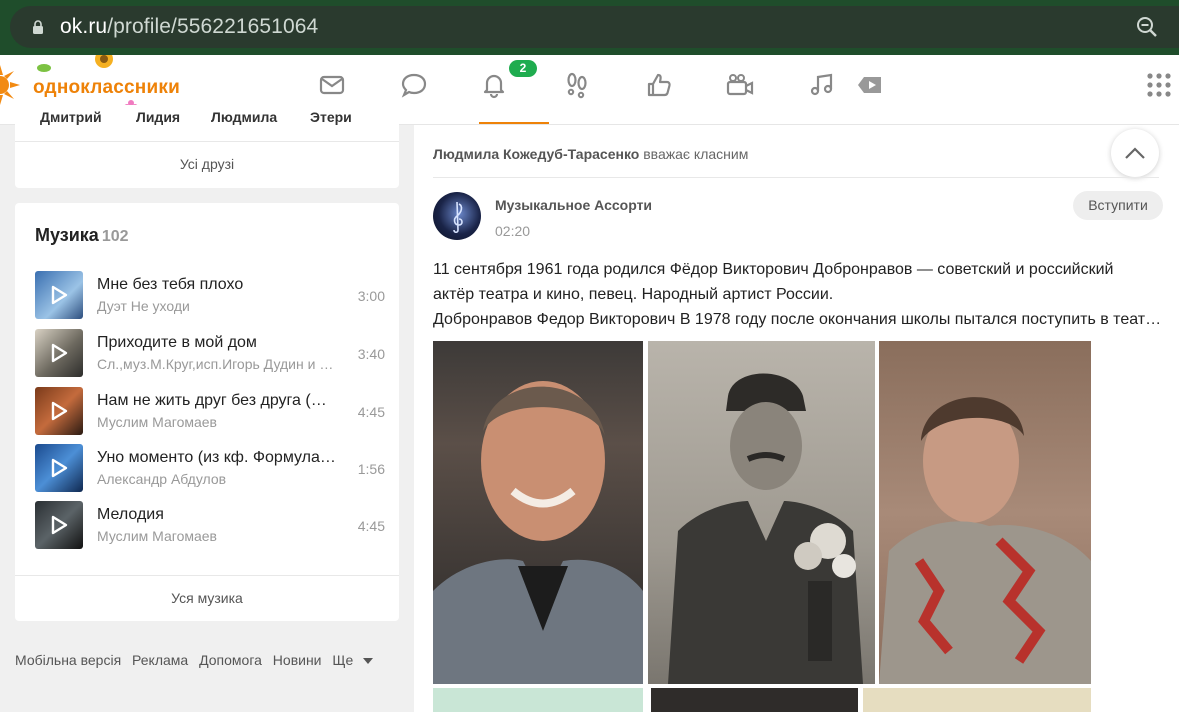  Describe the element at coordinates (207, 164) in the screenshot. I see `all-friends-link: Усі друзі` at that location.